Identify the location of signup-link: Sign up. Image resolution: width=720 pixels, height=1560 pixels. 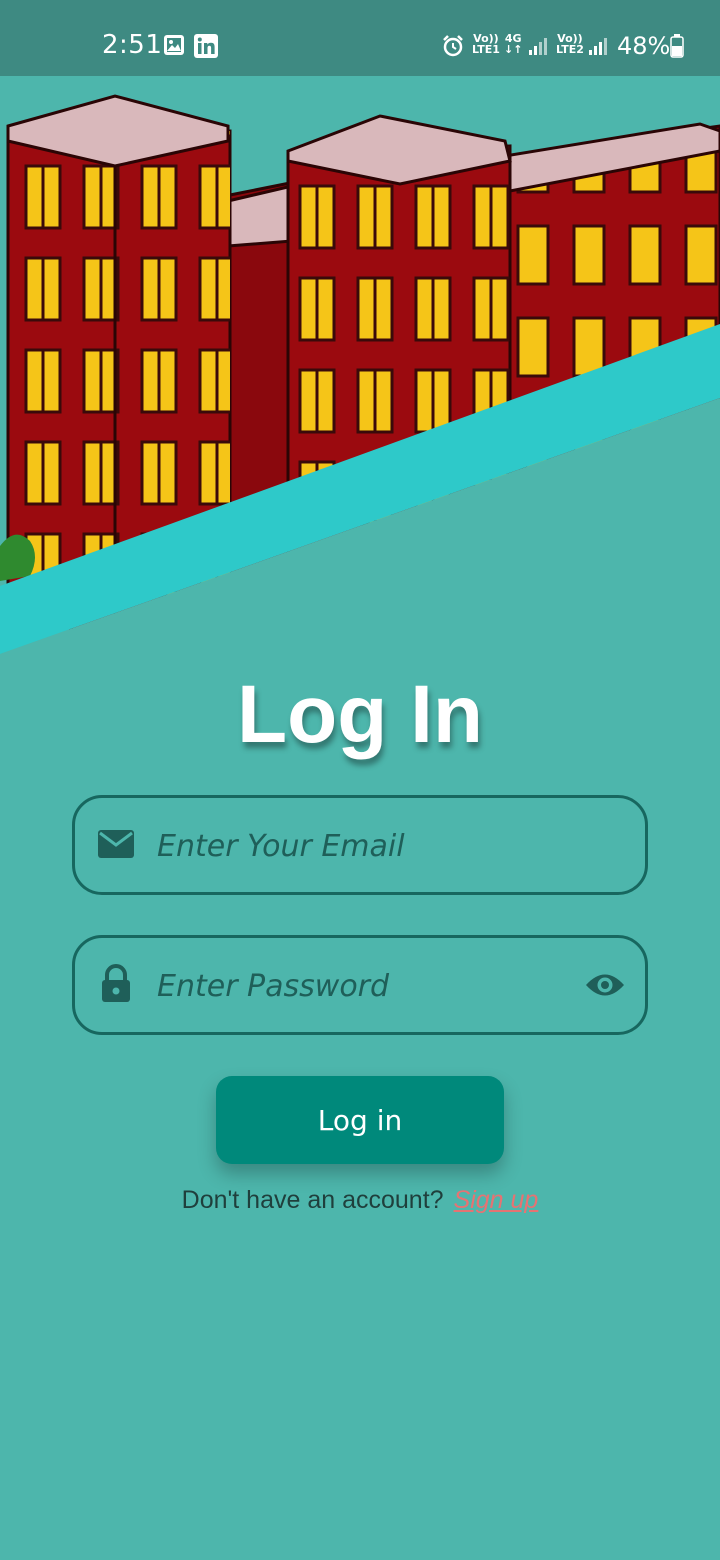
(496, 1200).